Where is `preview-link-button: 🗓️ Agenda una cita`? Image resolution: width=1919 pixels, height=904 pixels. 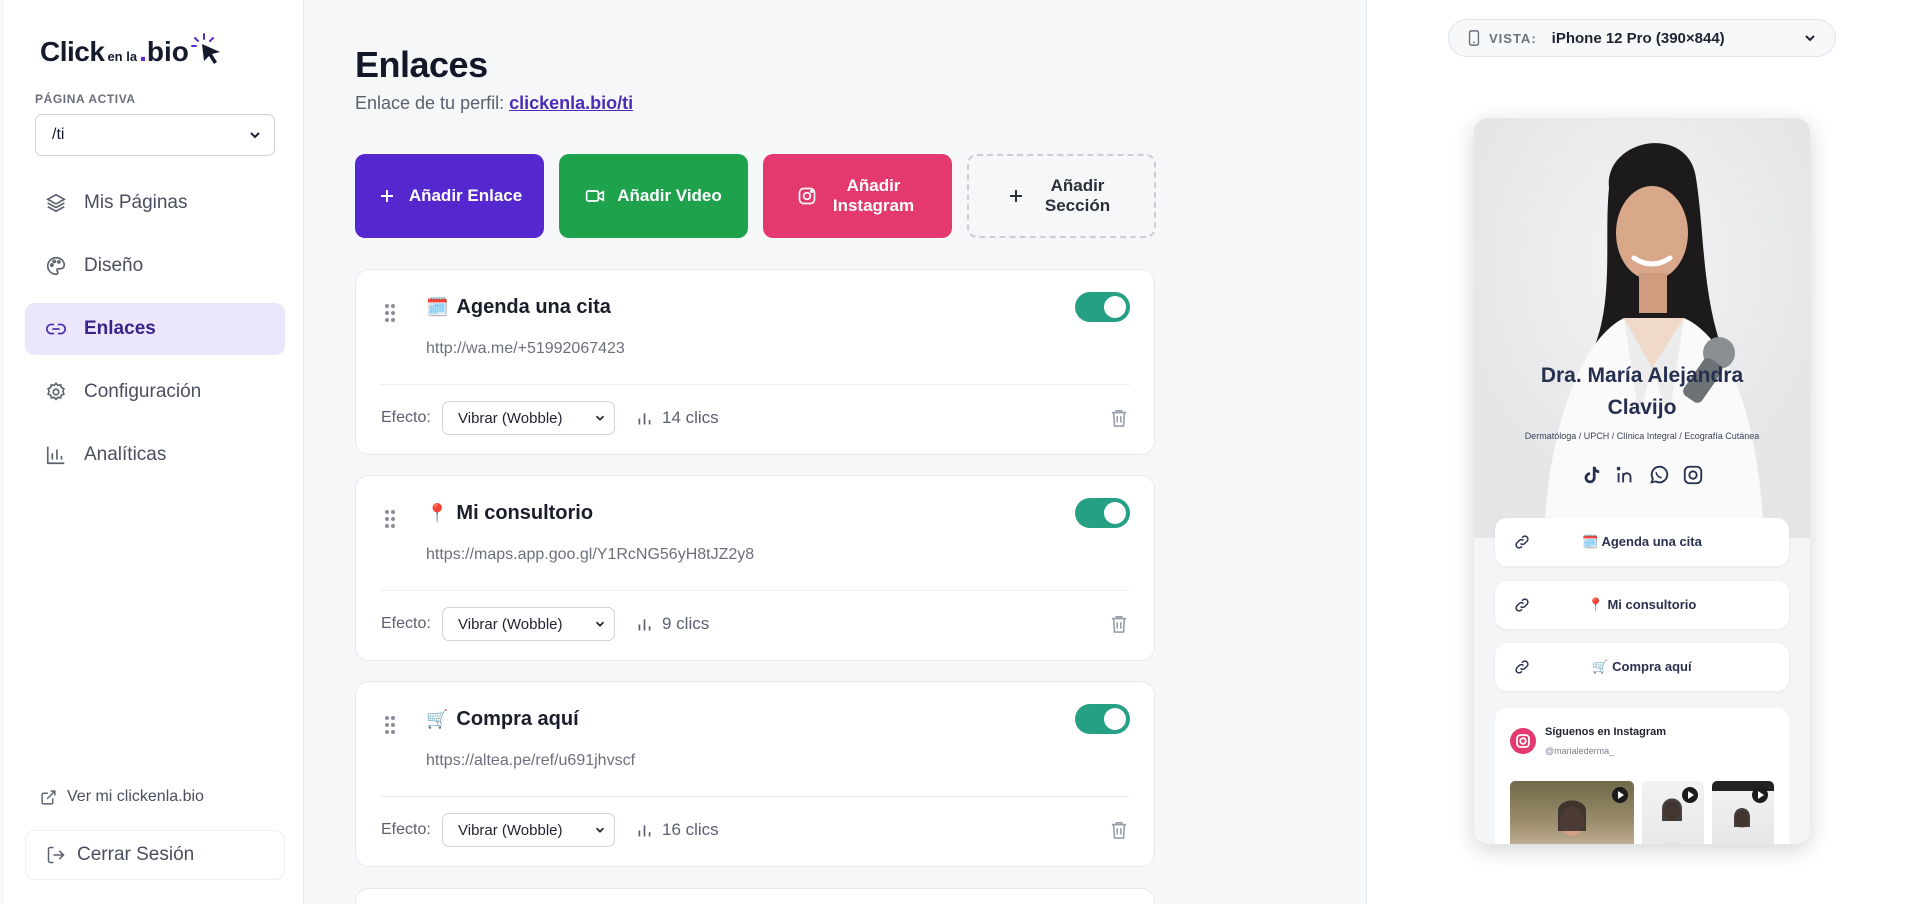 preview-link-button: 🗓️ Agenda una cita is located at coordinates (1642, 542).